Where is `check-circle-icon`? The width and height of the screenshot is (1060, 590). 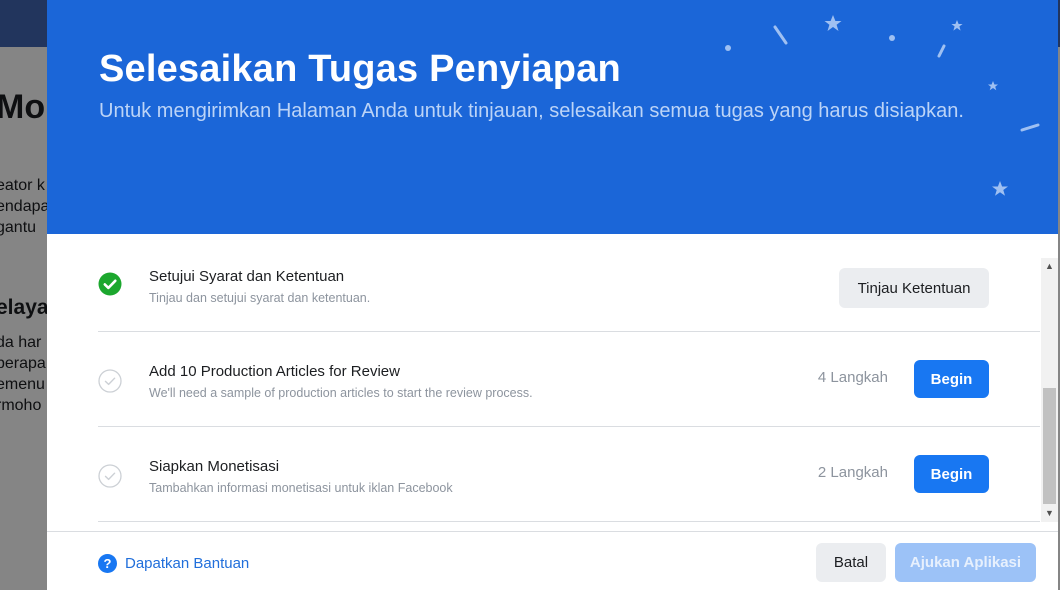
check-circle-icon is located at coordinates (110, 284).